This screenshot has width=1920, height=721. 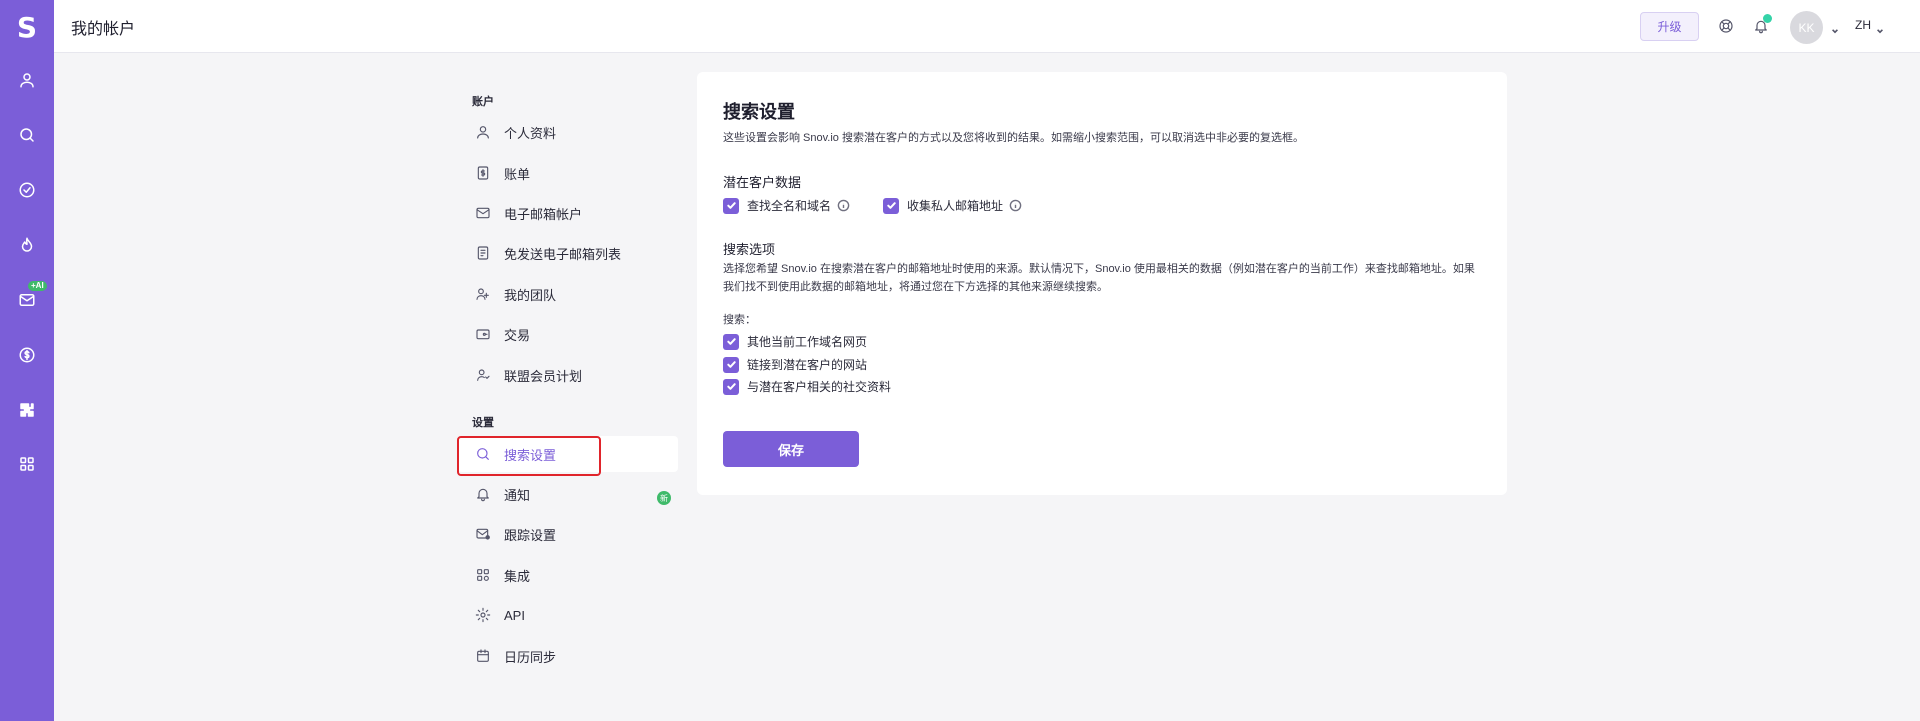 What do you see at coordinates (530, 133) in the screenshot?
I see `nav-item-label: 个人资料` at bounding box center [530, 133].